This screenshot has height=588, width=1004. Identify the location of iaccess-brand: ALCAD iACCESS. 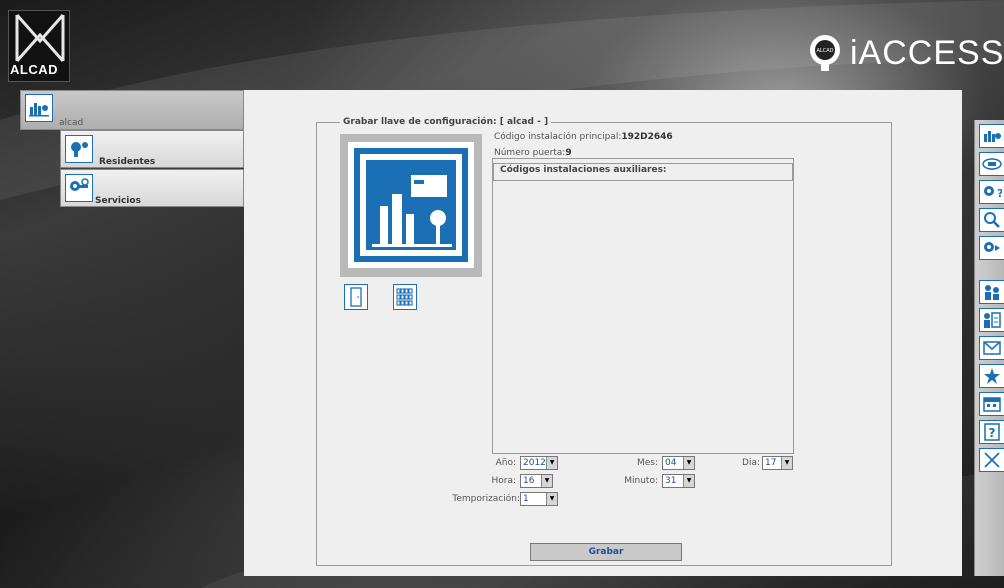
(906, 53).